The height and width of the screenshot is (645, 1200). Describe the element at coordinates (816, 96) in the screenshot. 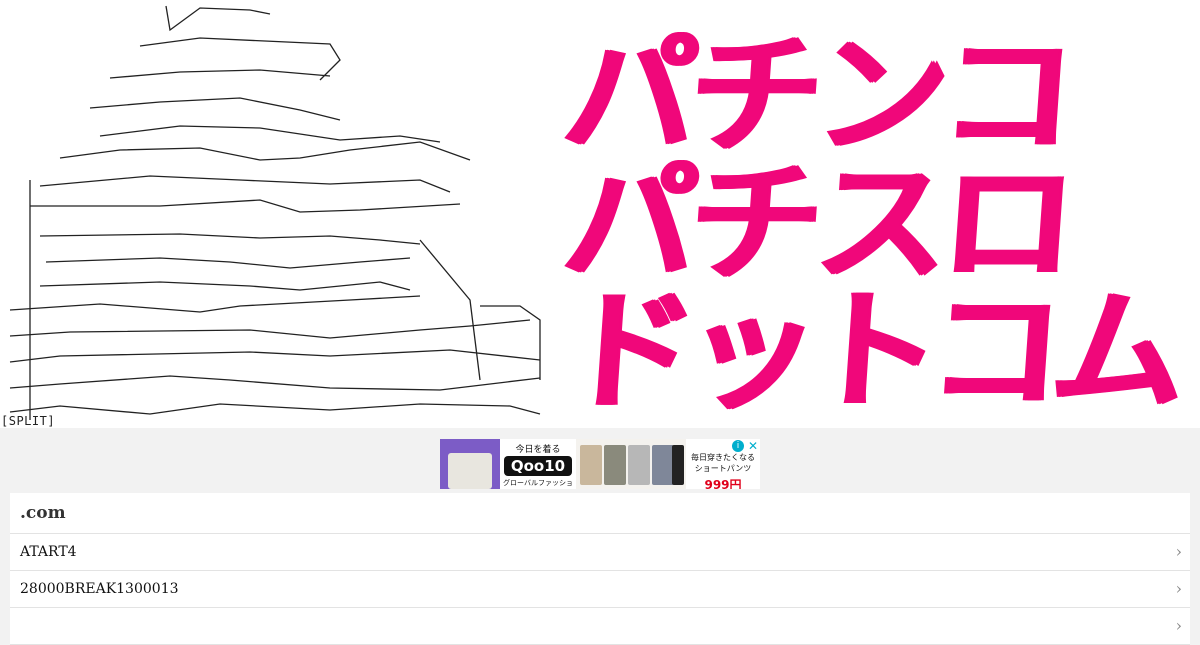

I see `logo-line-1: パチンコ` at that location.